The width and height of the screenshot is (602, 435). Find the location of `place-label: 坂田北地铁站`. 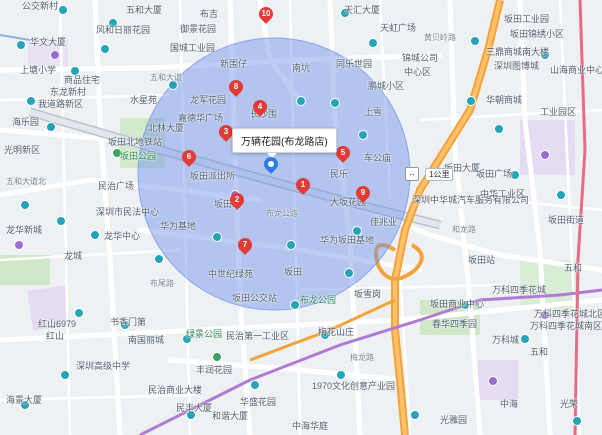

place-label: 坂田北地铁站 is located at coordinates (135, 142).